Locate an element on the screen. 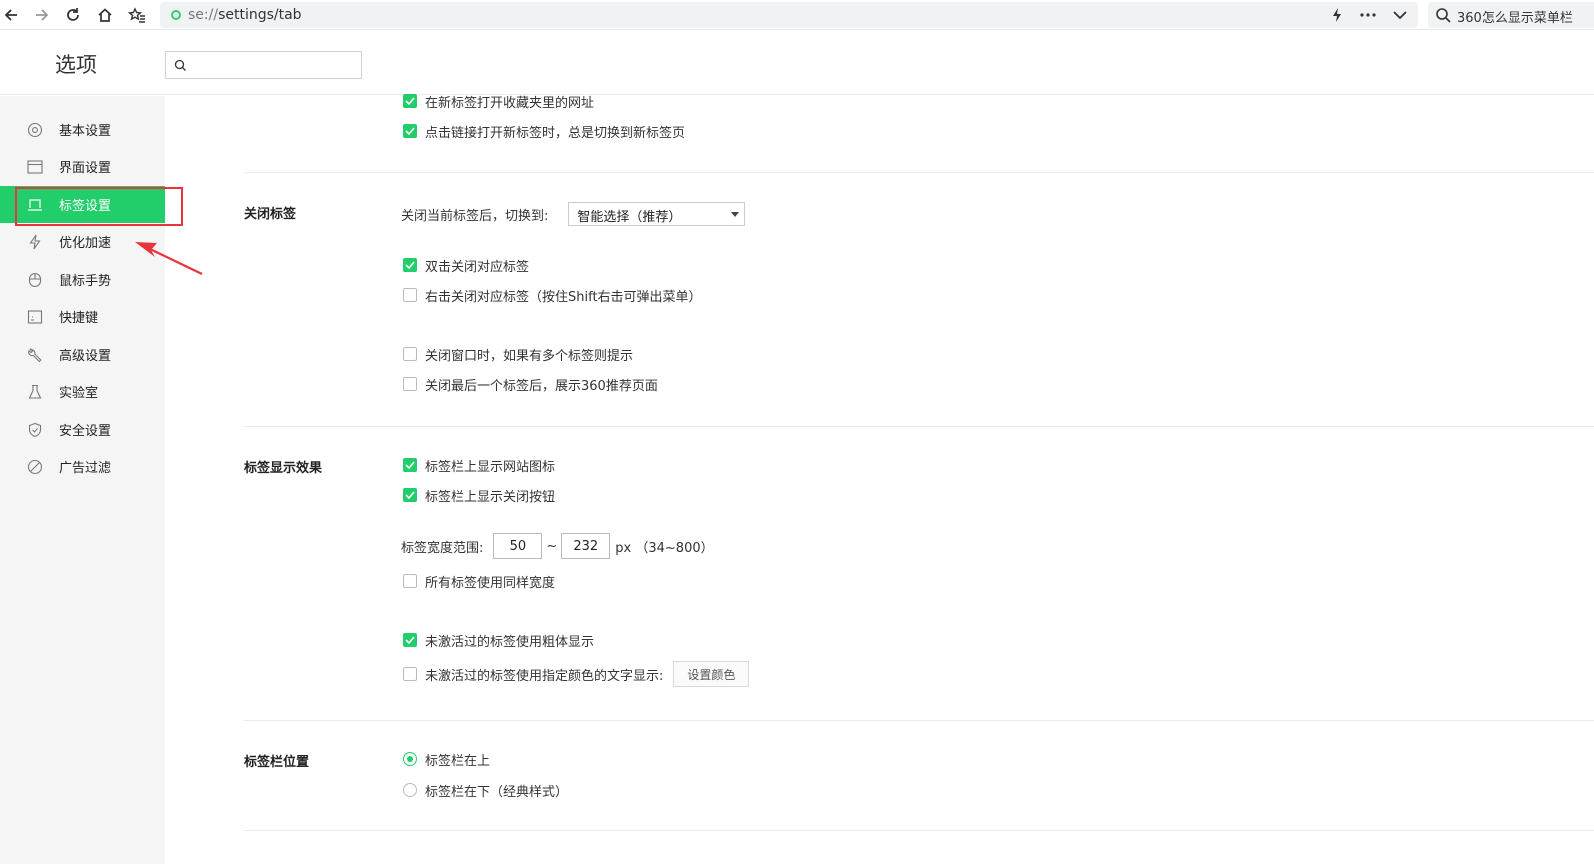 The height and width of the screenshot is (864, 1594). keyboard-icon is located at coordinates (35, 317).